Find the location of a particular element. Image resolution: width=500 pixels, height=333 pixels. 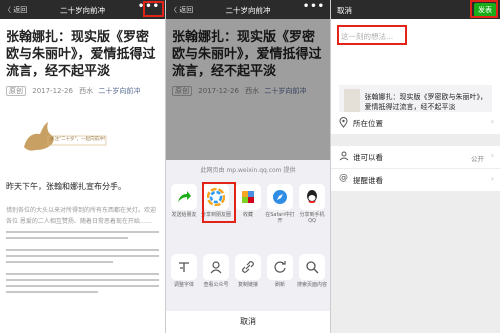

origin-badge: 原创 is located at coordinates (16, 91).